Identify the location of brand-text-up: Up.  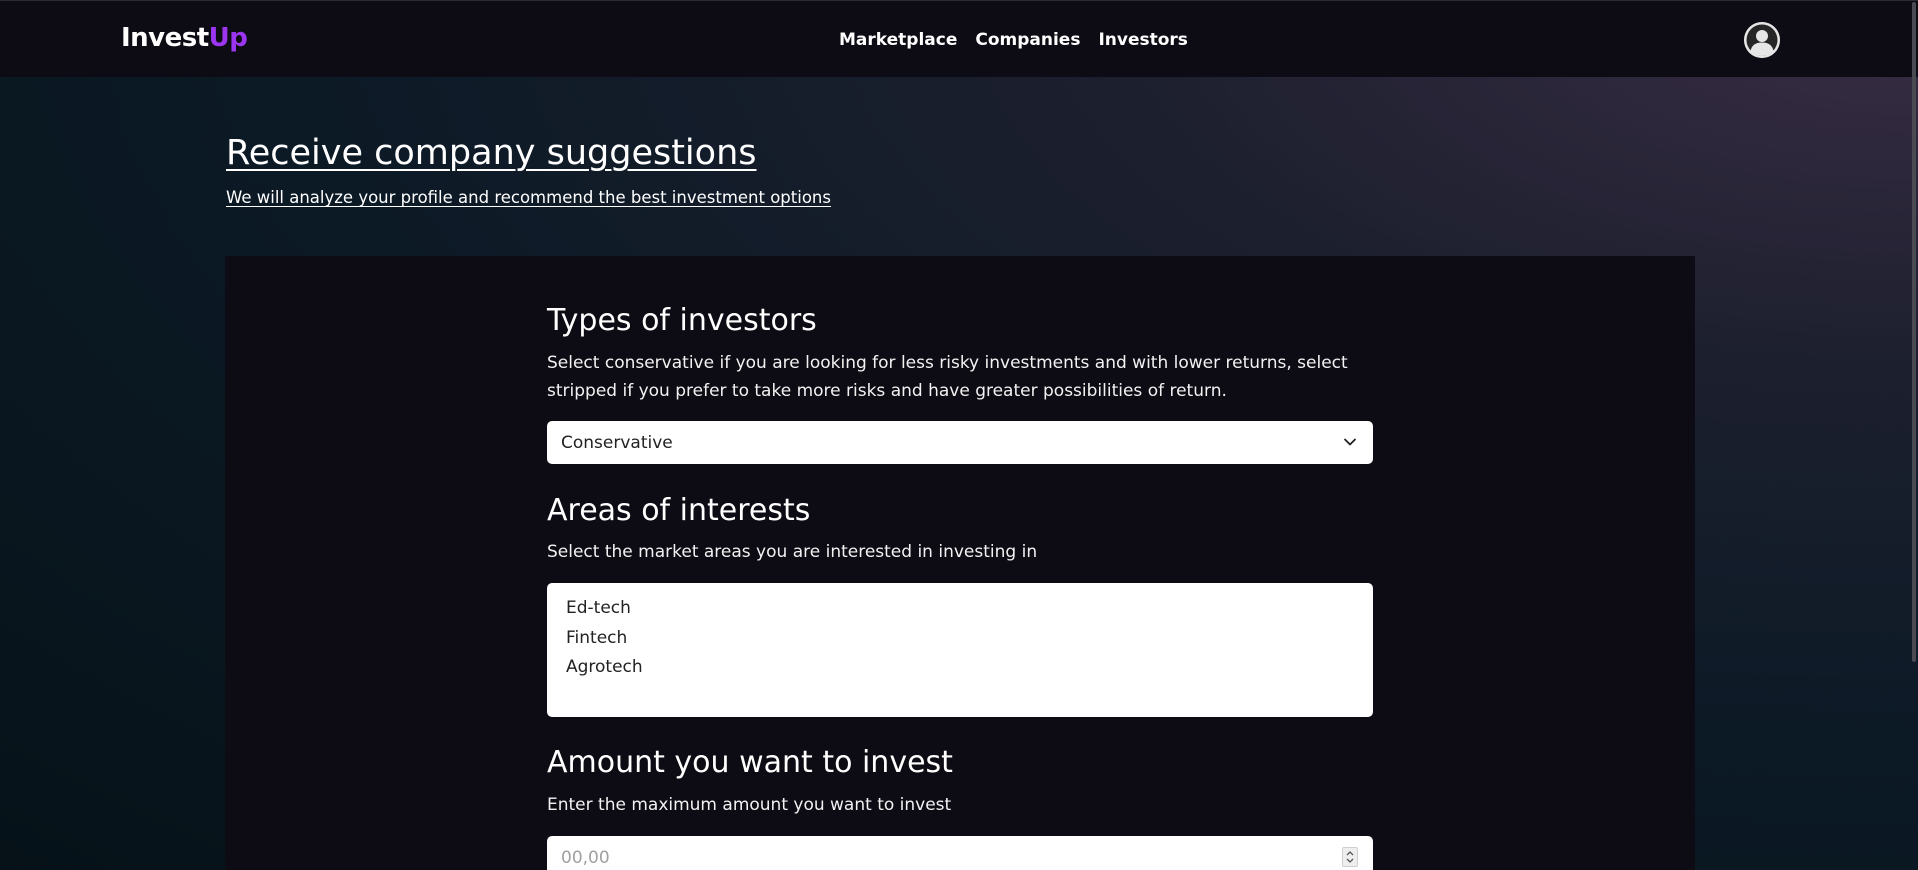
(228, 38).